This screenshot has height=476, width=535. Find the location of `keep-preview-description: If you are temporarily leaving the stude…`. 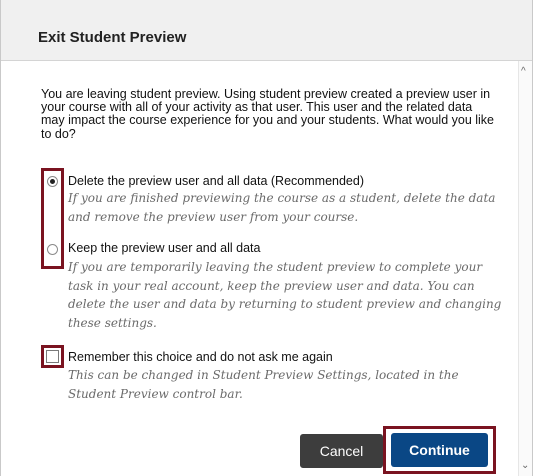

keep-preview-description: If you are temporarily leaving the stude… is located at coordinates (285, 295).